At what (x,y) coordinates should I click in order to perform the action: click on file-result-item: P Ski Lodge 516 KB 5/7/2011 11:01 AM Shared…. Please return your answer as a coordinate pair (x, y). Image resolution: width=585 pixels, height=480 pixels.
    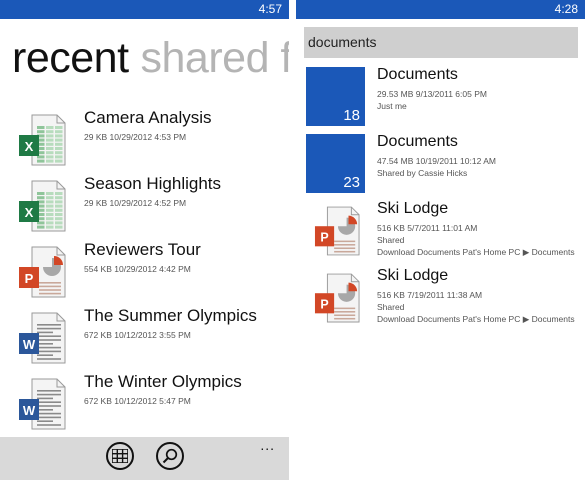
    Looking at the image, I should click on (440, 233).